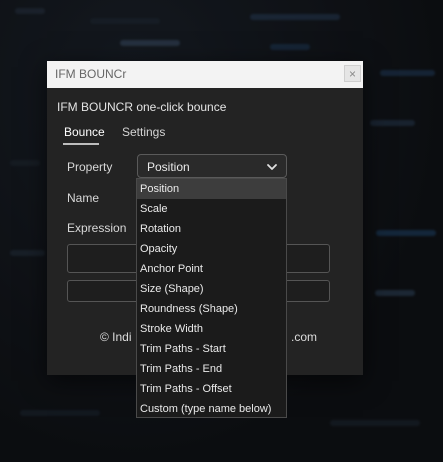 The image size is (443, 462). What do you see at coordinates (211, 349) in the screenshot?
I see `dropdown-option: Trim Paths - Start` at bounding box center [211, 349].